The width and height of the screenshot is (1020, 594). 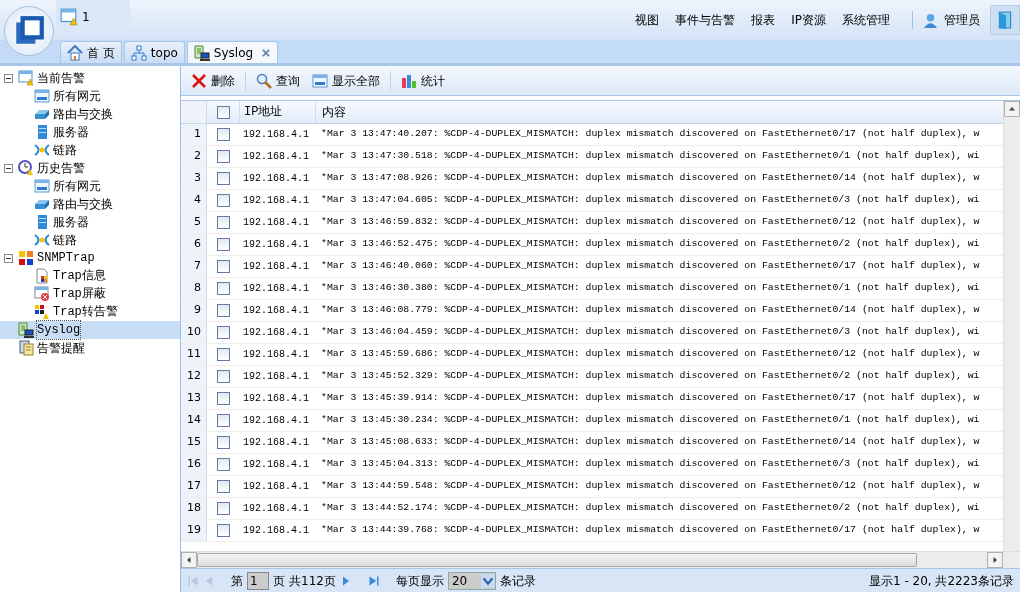 I want to click on row-number: 7, so click(x=194, y=266).